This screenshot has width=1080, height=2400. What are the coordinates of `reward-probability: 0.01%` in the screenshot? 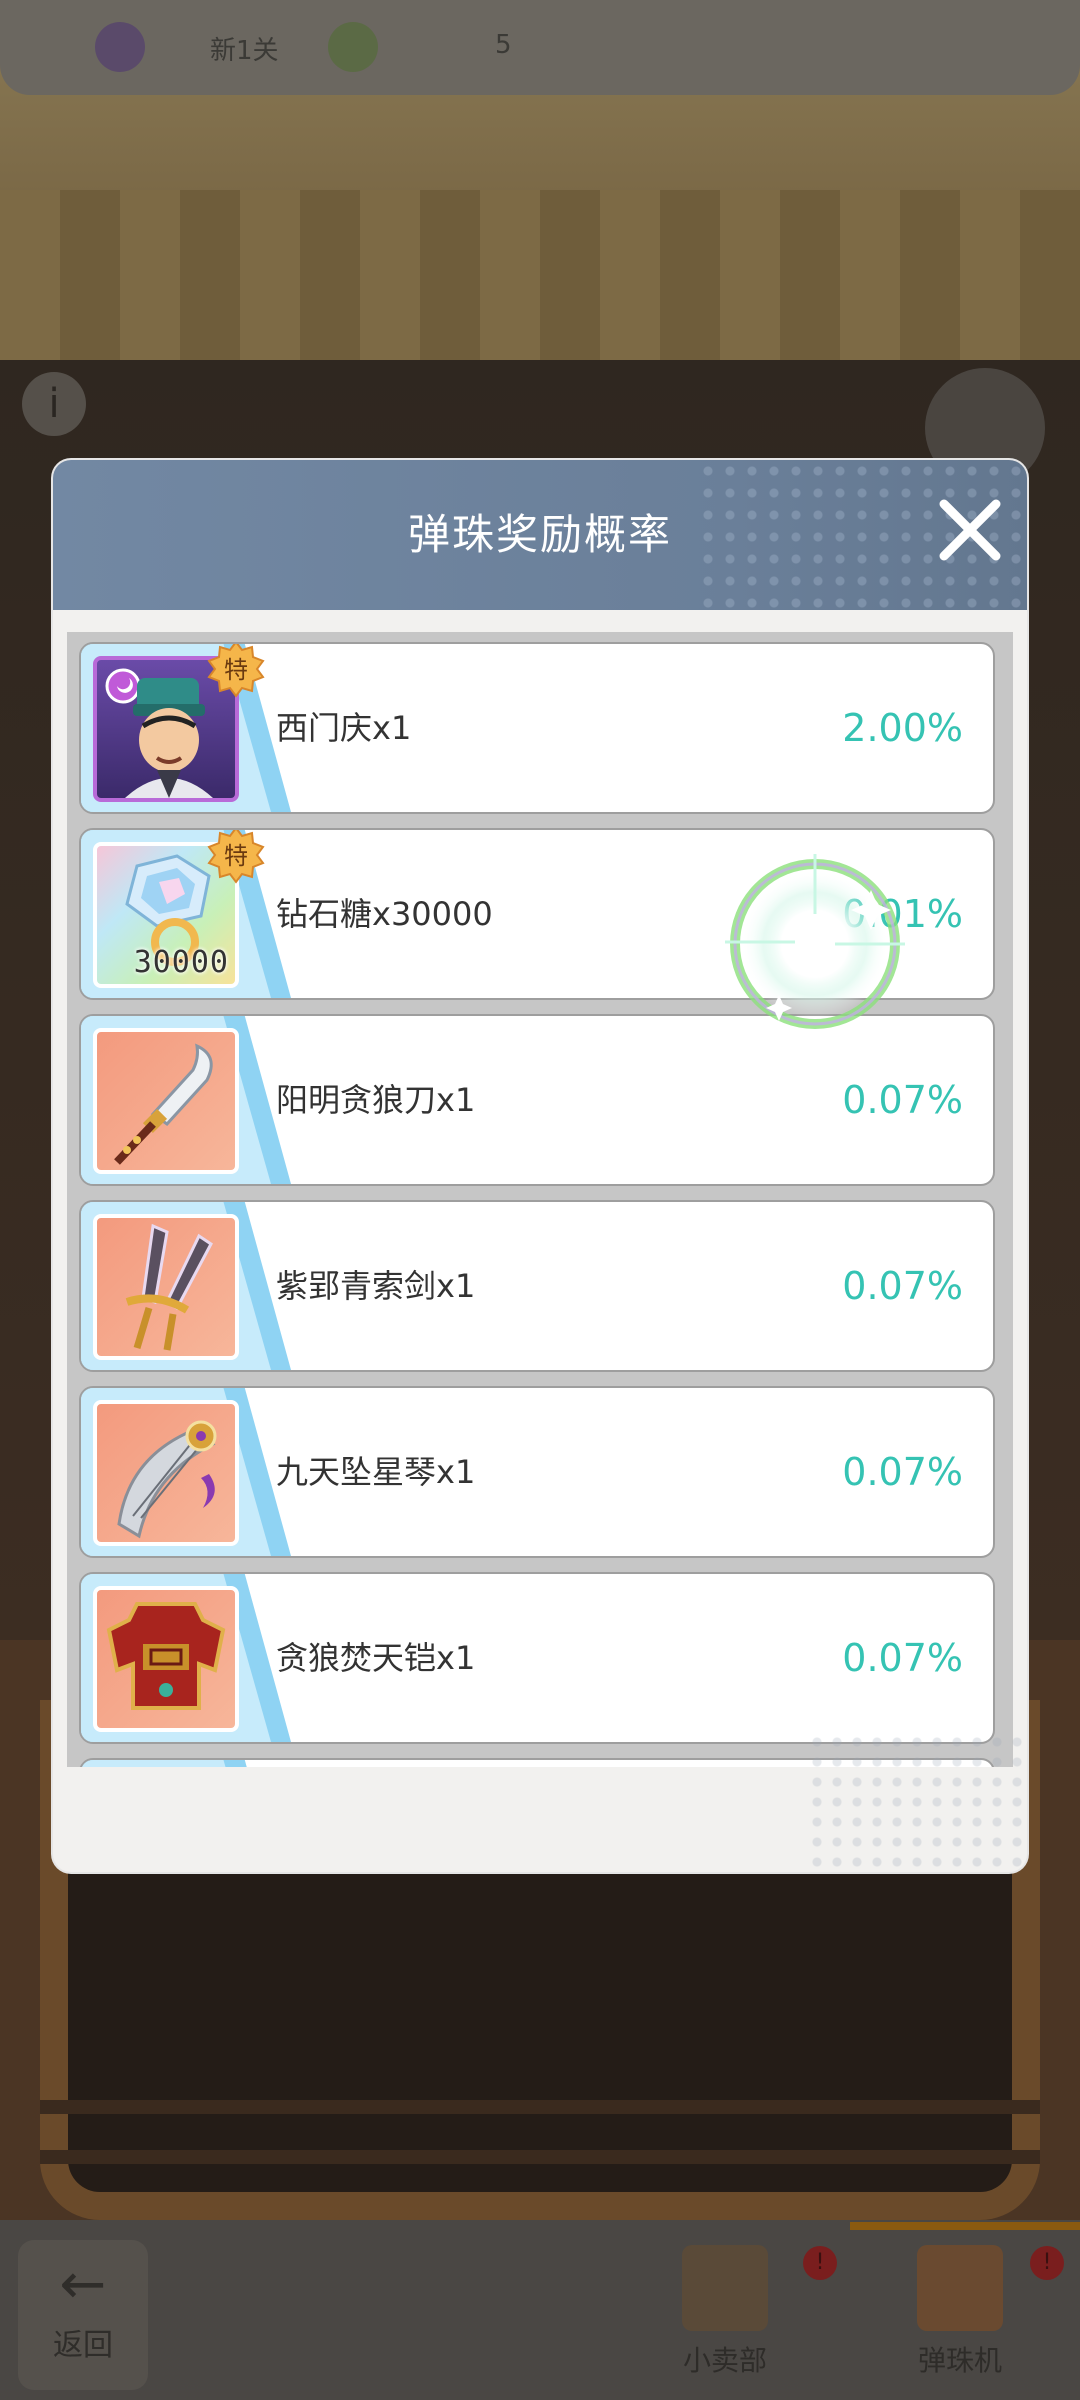 It's located at (902, 914).